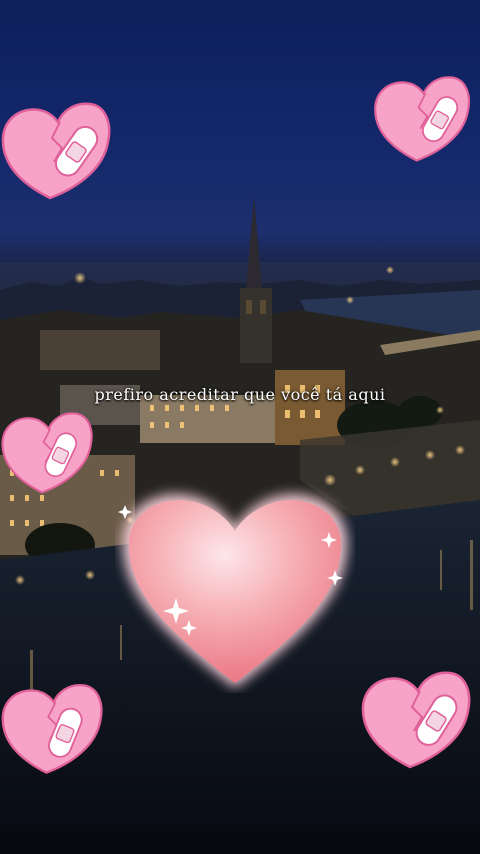 This screenshot has width=480, height=854. Describe the element at coordinates (240, 394) in the screenshot. I see `video-caption: prefiro acreditar que você tá aqui` at that location.